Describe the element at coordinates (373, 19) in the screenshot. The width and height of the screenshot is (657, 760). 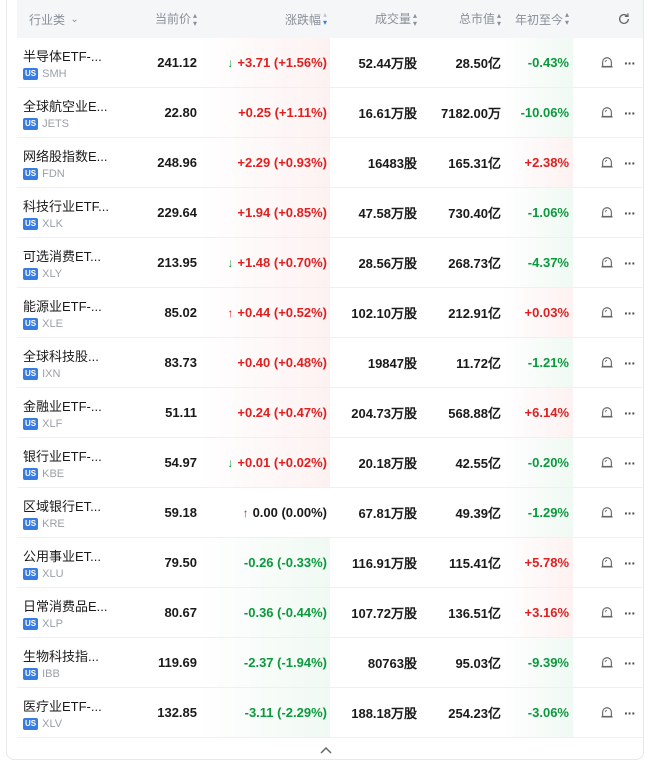
I see `header-volume: 成交量 ▴ ▾` at that location.